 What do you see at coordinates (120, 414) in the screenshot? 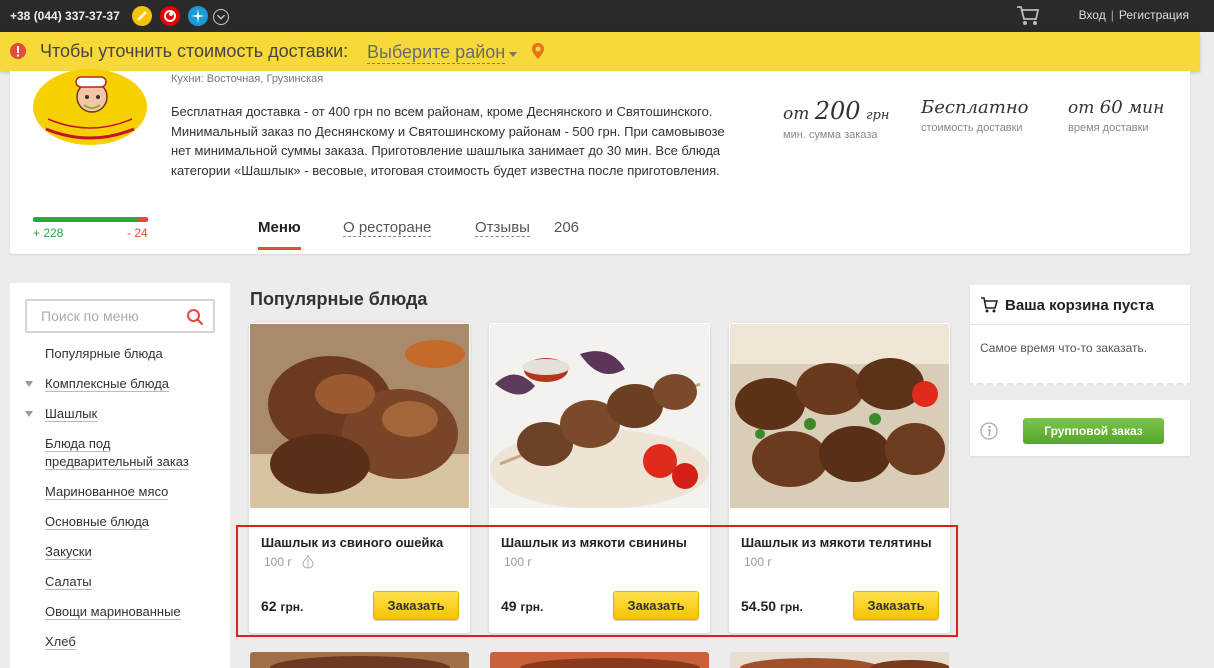
I see `sidebar-item-shashlik: Шашлык` at bounding box center [120, 414].